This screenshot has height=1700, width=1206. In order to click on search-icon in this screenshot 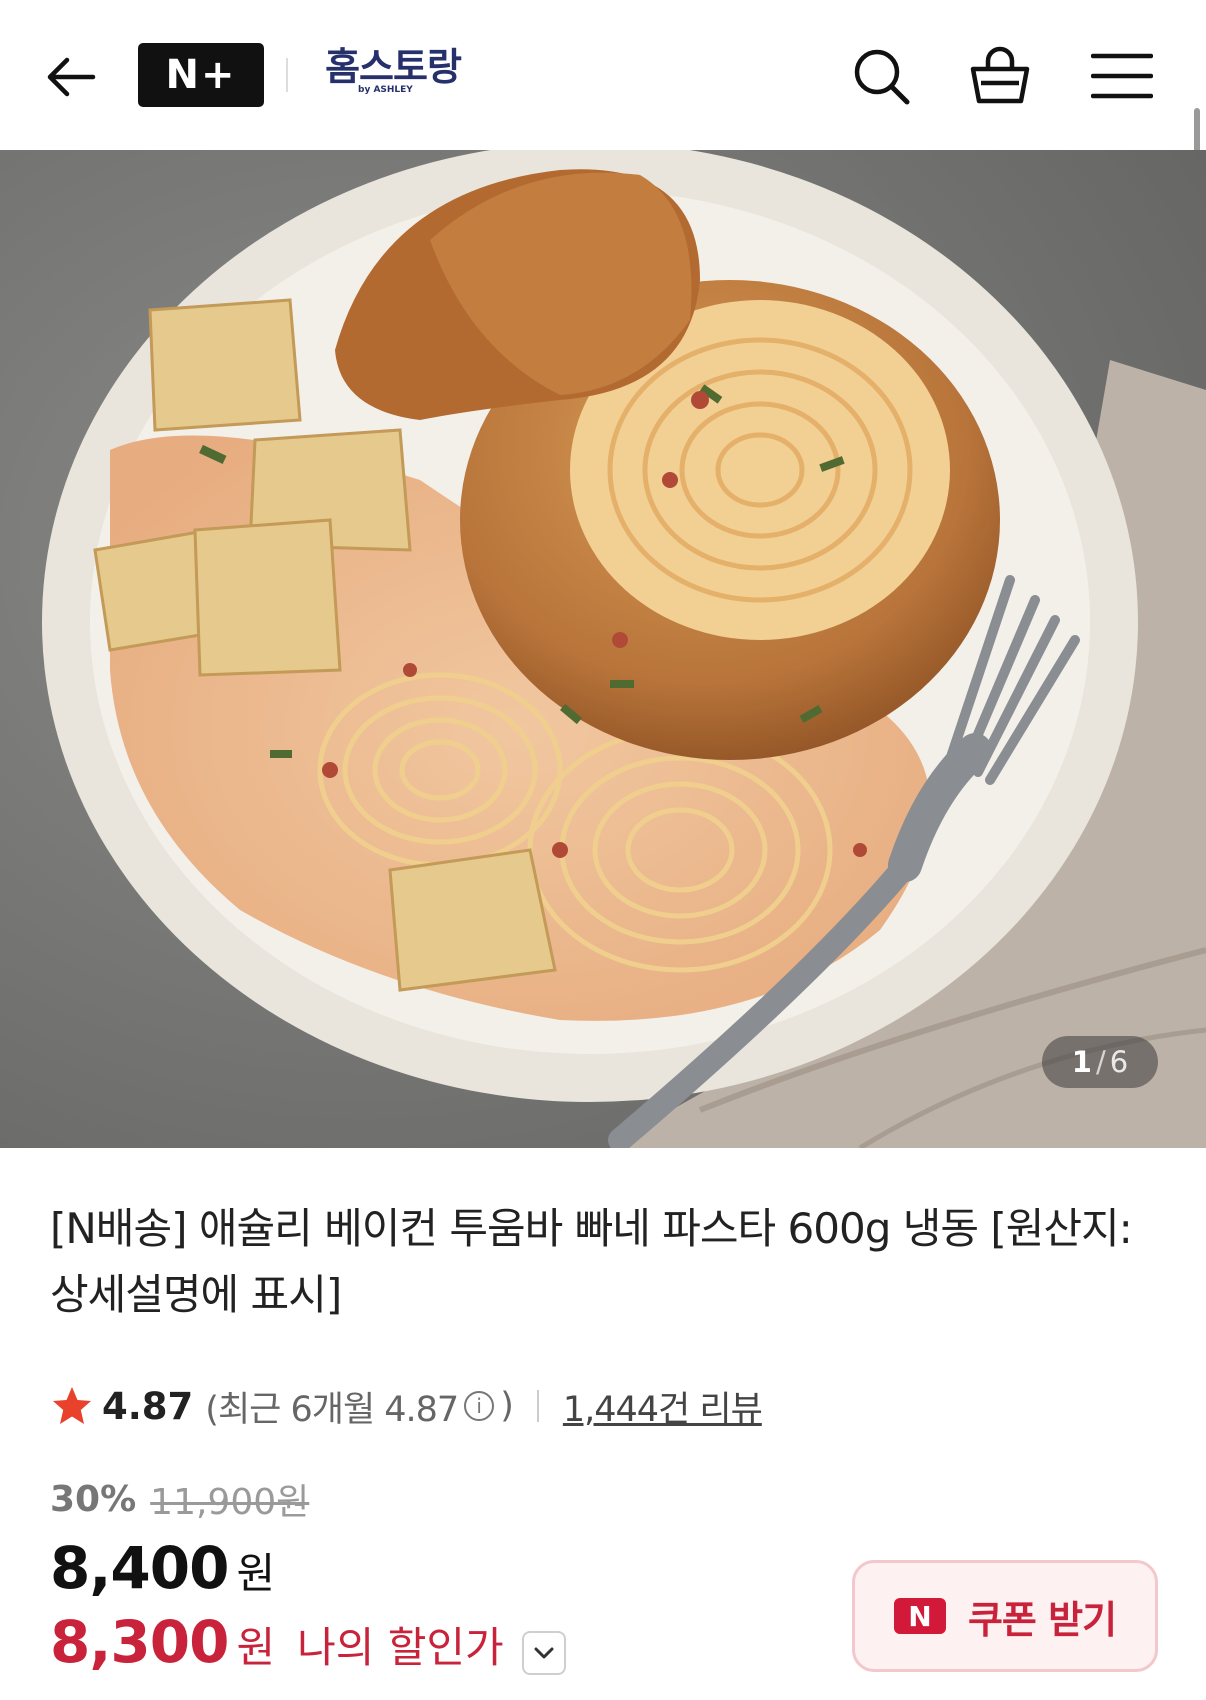, I will do `click(882, 77)`.